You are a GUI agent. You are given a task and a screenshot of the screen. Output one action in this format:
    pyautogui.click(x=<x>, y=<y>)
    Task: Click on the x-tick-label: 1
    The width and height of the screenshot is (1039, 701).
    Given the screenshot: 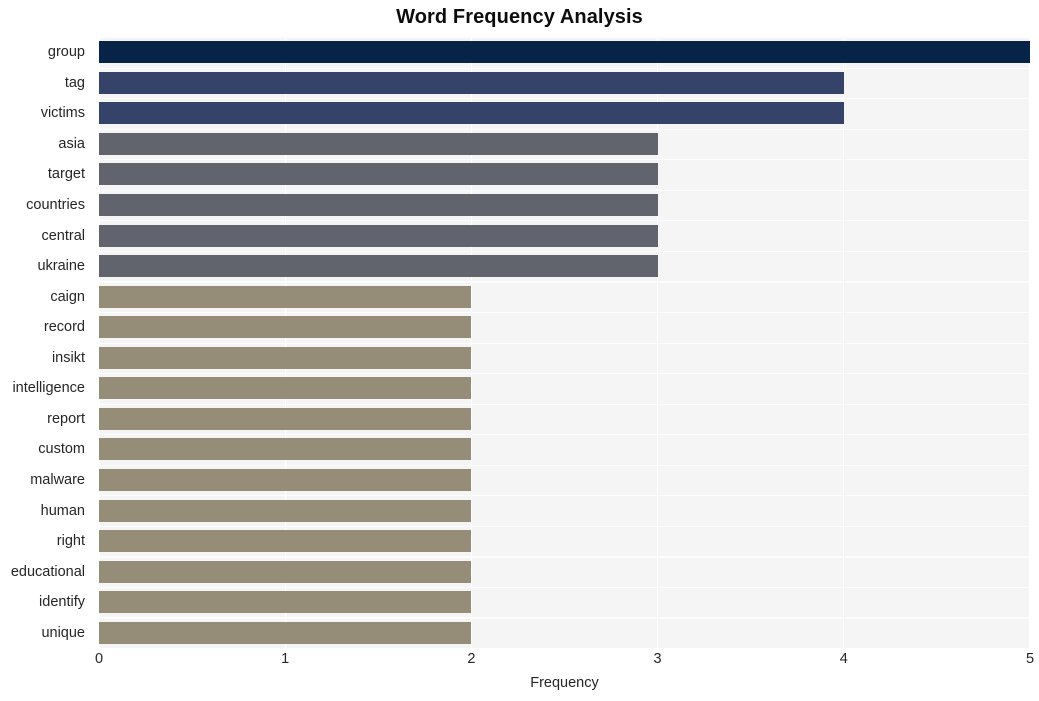 What is the action you would take?
    pyautogui.click(x=285, y=659)
    